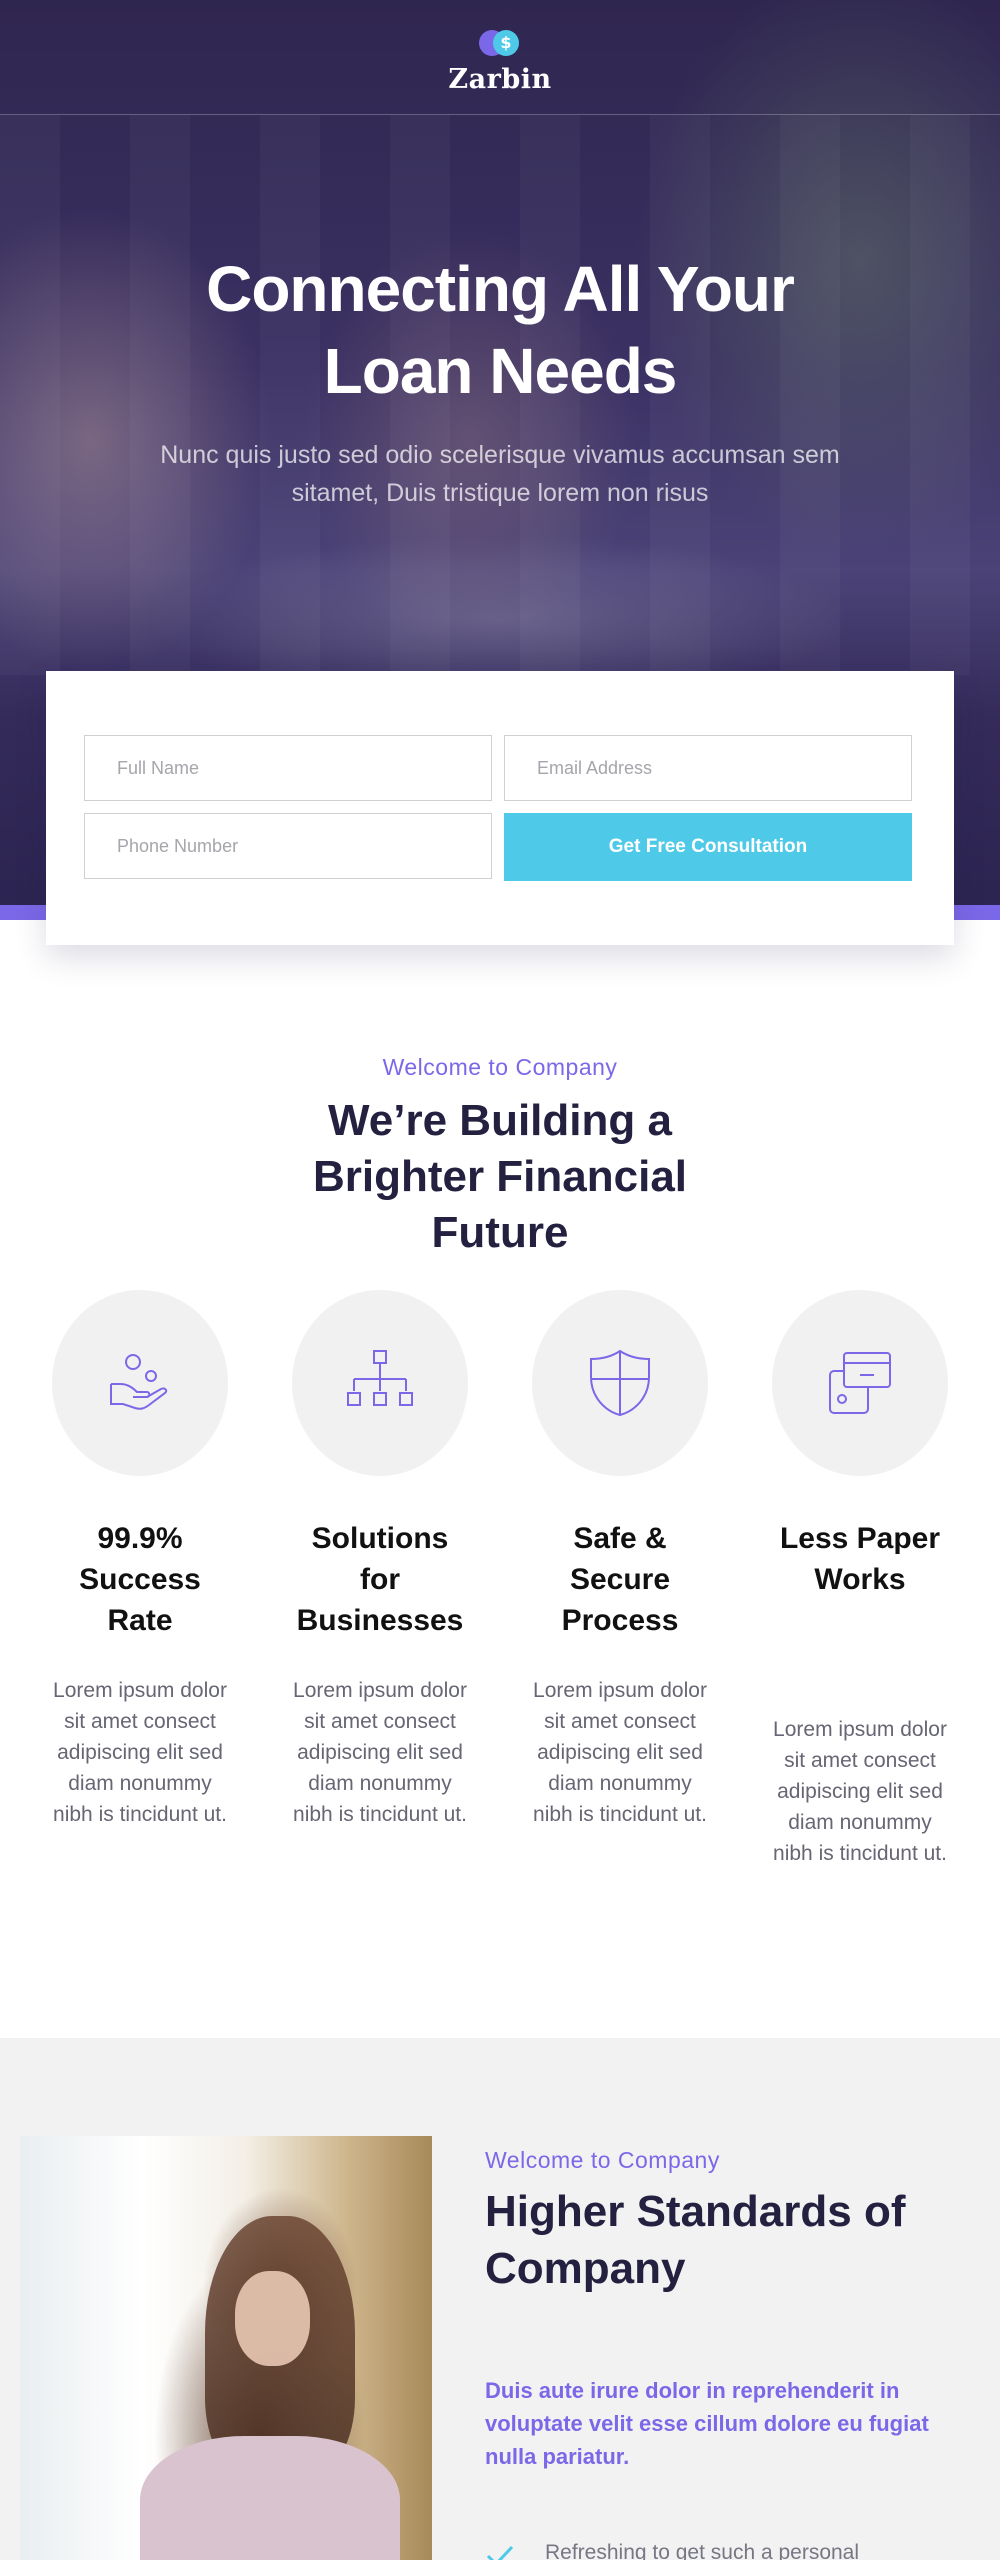  Describe the element at coordinates (380, 1579) in the screenshot. I see `feature-title: Solutions for Businesses` at that location.